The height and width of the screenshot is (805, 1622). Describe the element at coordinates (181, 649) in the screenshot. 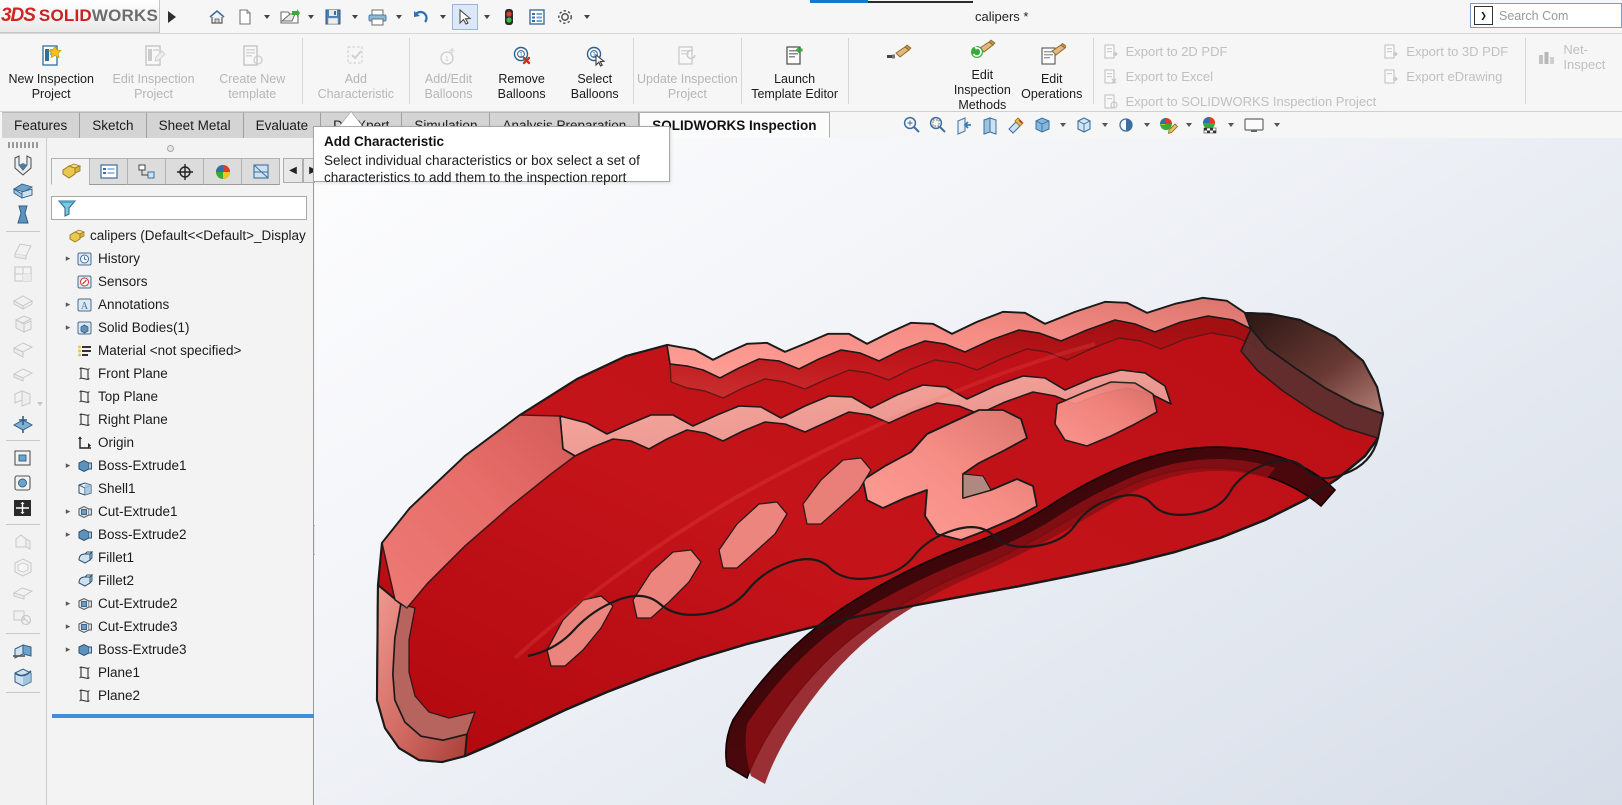

I see `tree-item-boss-extrude3: ▸ Boss-Extrude3` at that location.